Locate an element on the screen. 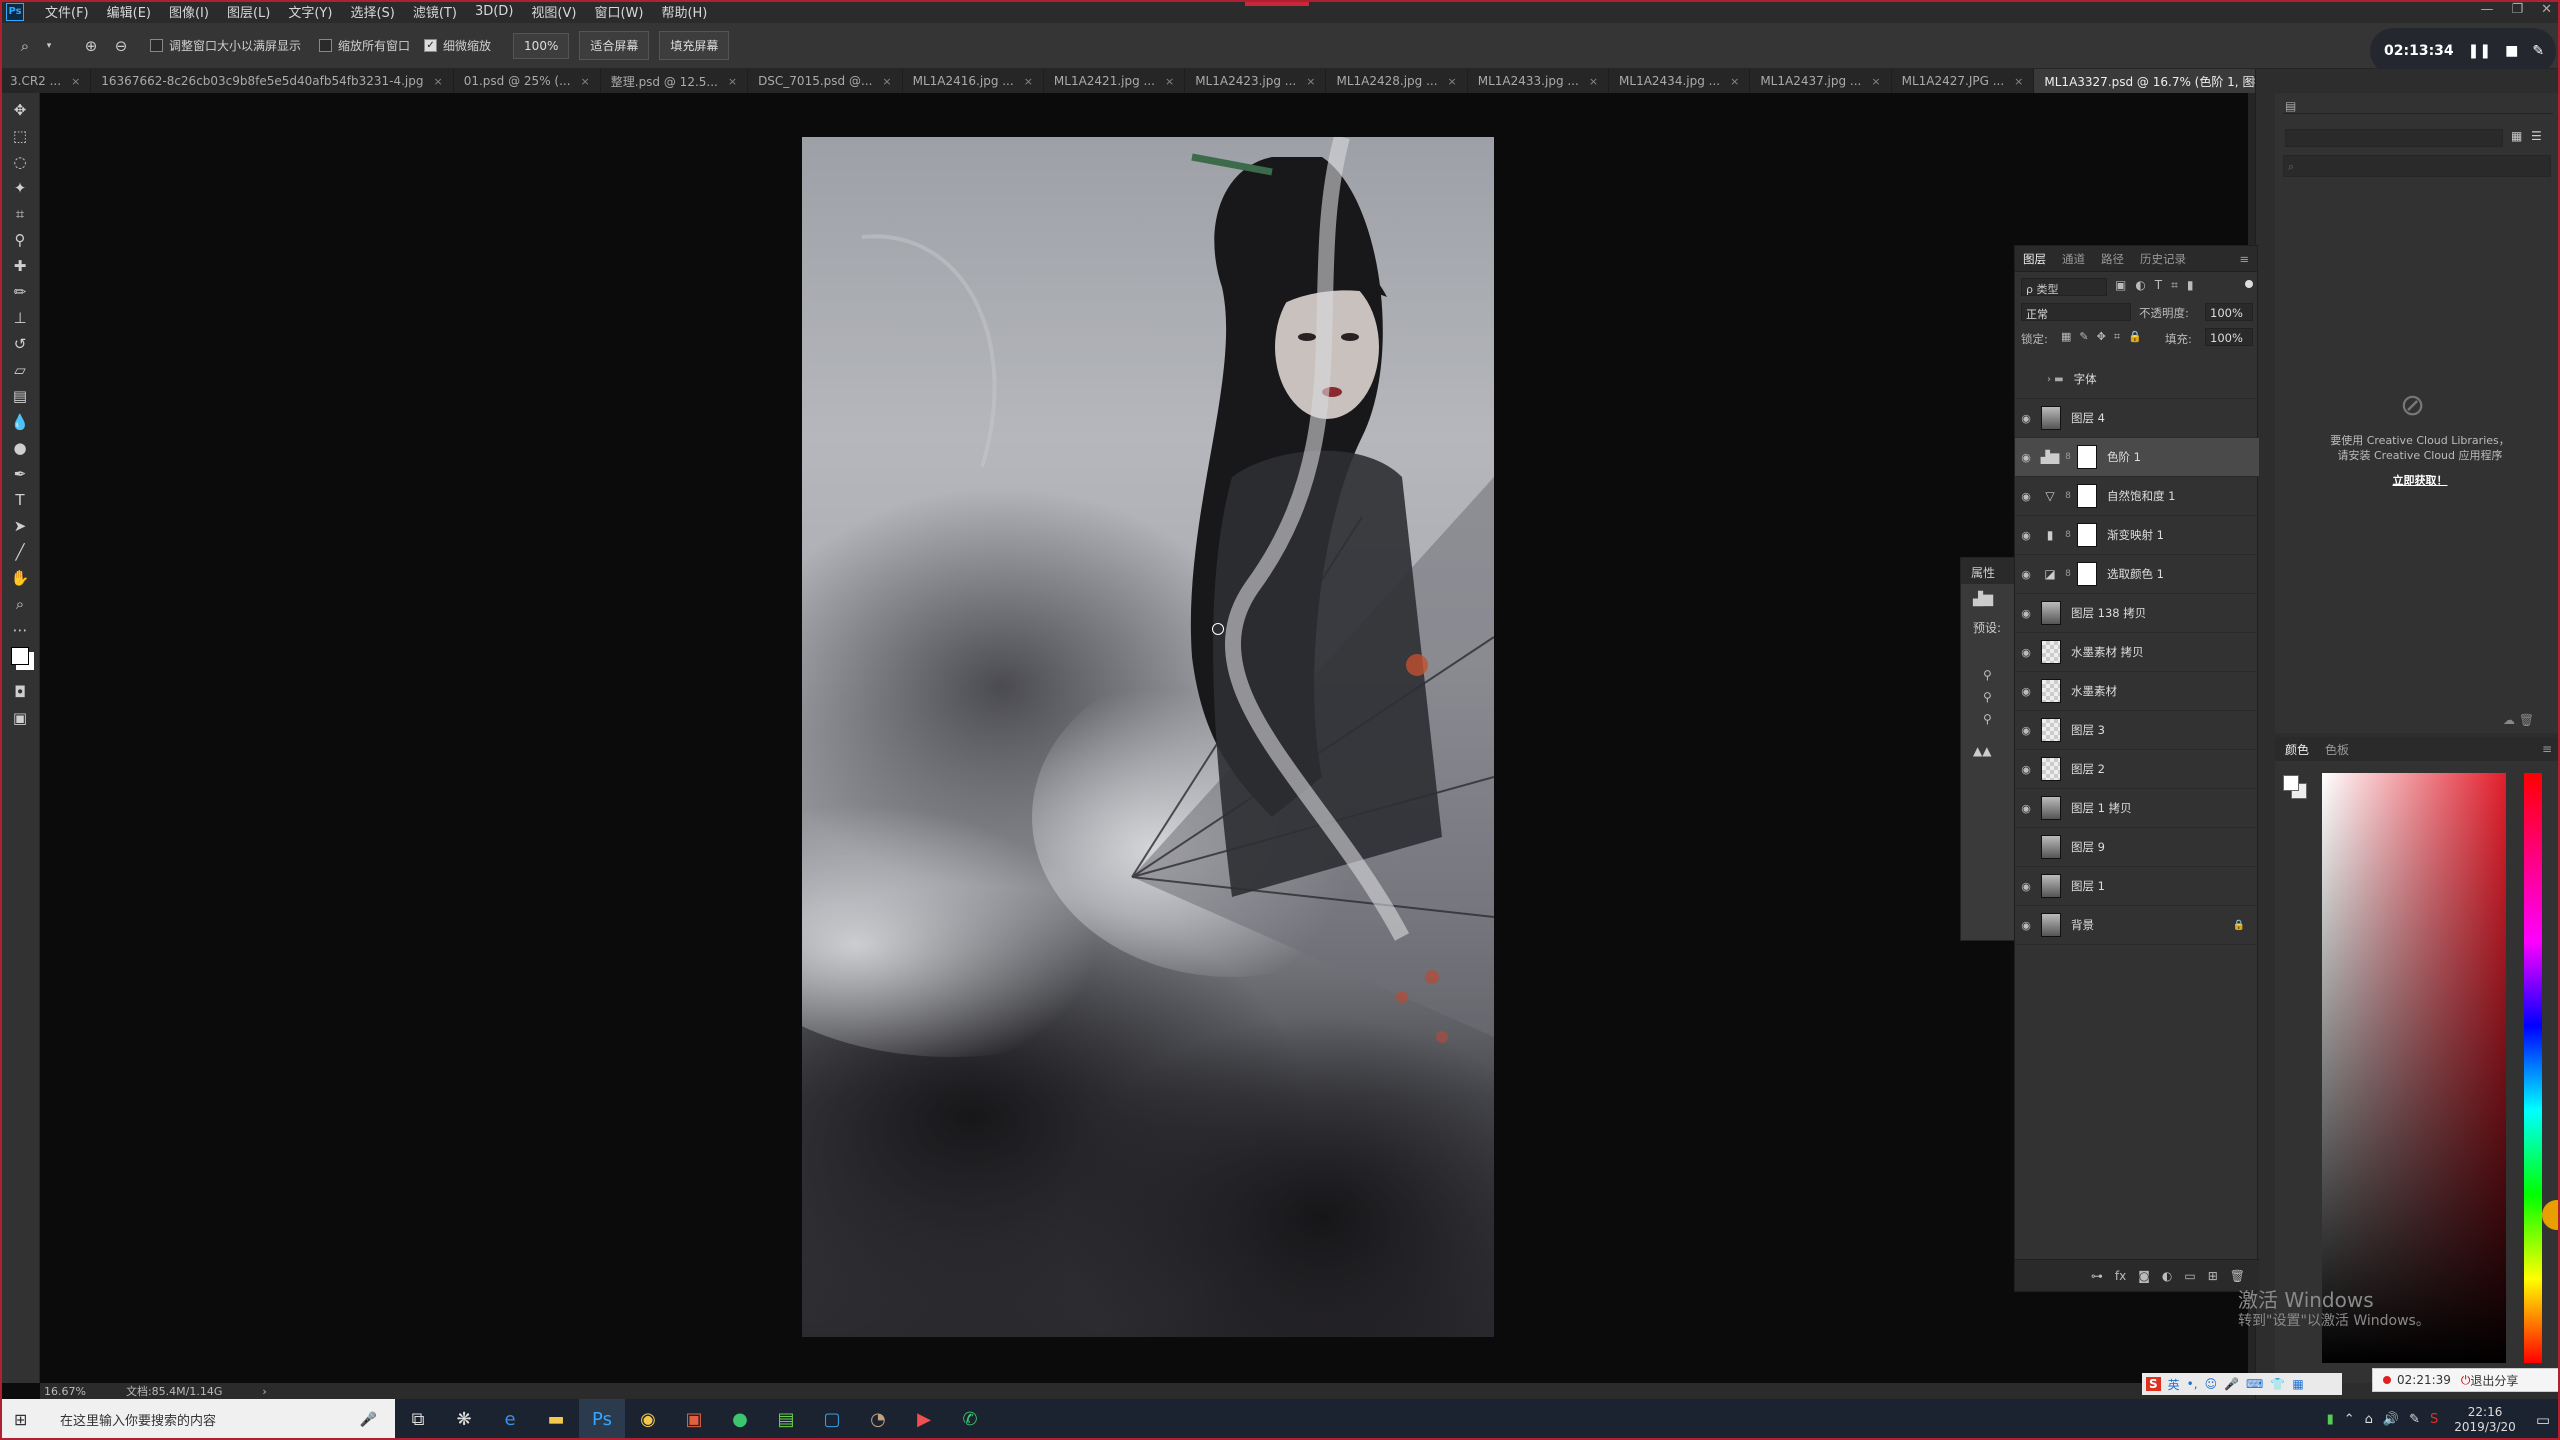 The width and height of the screenshot is (2560, 1440). checkbox-checked-icon: ✓ is located at coordinates (431, 45).